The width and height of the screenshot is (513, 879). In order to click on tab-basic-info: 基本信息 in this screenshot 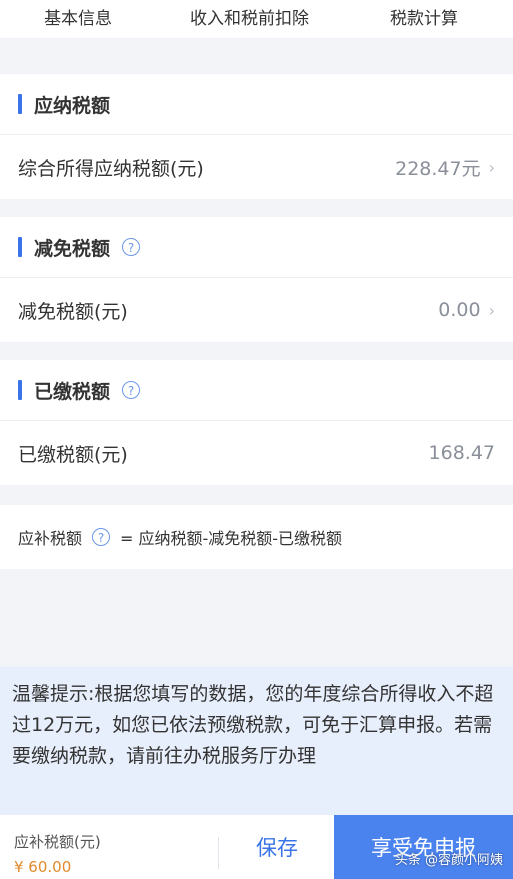, I will do `click(78, 16)`.